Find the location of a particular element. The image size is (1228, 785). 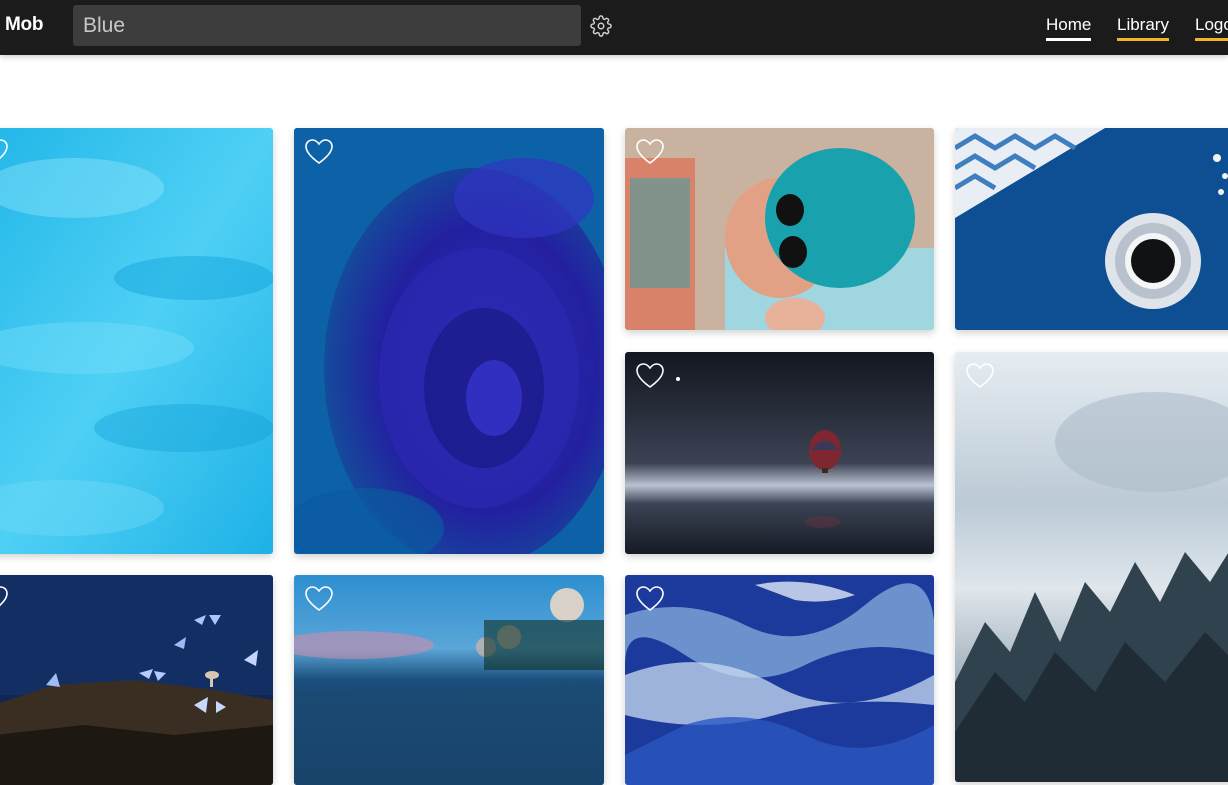

nav-library-underline is located at coordinates (1143, 39).